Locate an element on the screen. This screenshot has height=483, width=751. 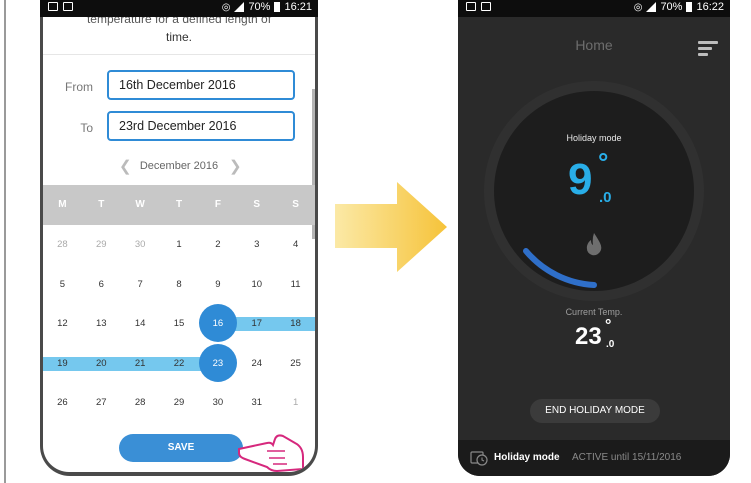
current-temp-whole: 23 is located at coordinates (588, 336).